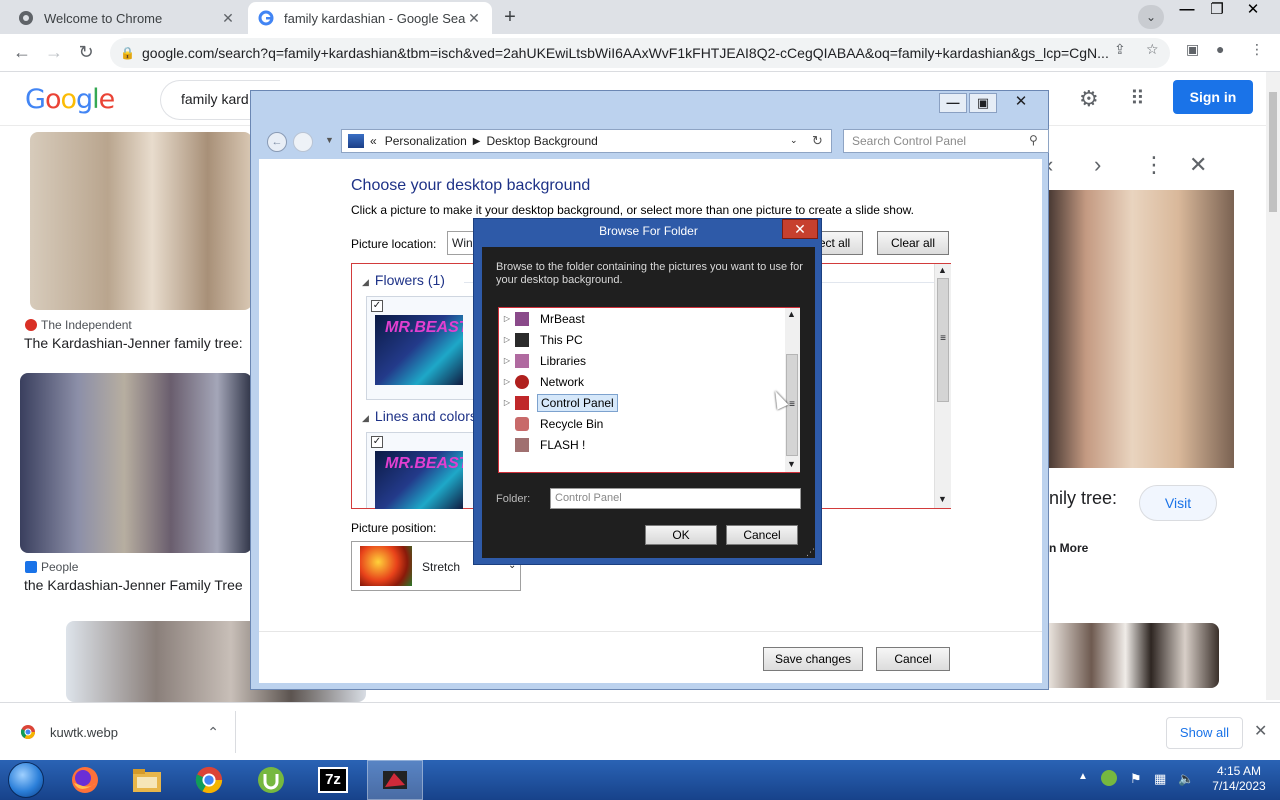  What do you see at coordinates (54, 53) in the screenshot?
I see `forward-button: →` at bounding box center [54, 53].